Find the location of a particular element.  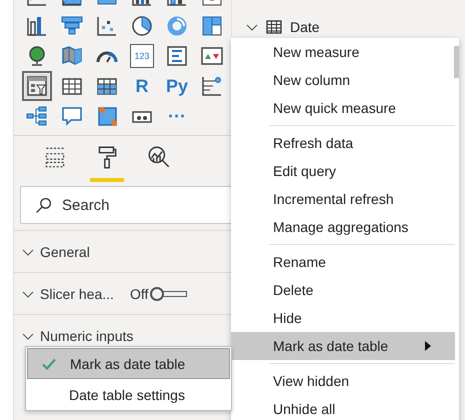

menu-item: Incremental refresh is located at coordinates (343, 199).